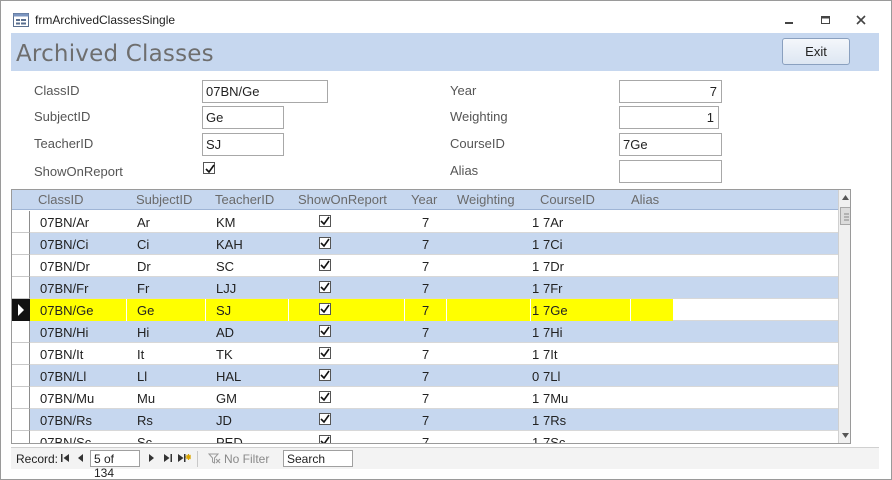 The width and height of the screenshot is (892, 480). What do you see at coordinates (434, 437) in the screenshot?
I see `table-row: 07BN/Sc Sc PED 7 1 7Sc` at bounding box center [434, 437].